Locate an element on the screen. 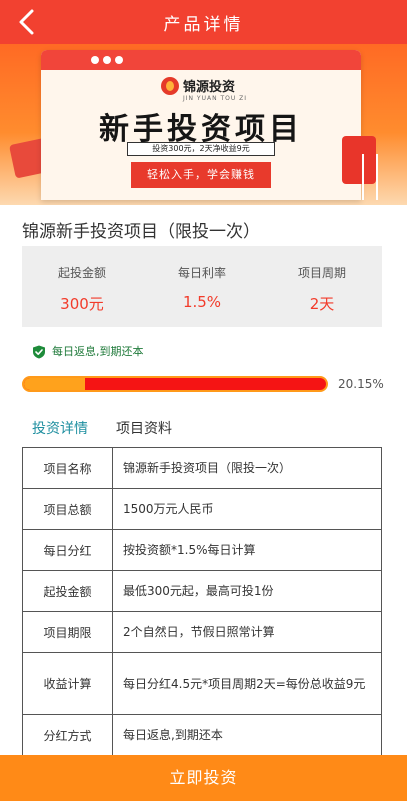 The height and width of the screenshot is (801, 407). table-row: 项目总额 1500万元人民币 is located at coordinates (202, 509).